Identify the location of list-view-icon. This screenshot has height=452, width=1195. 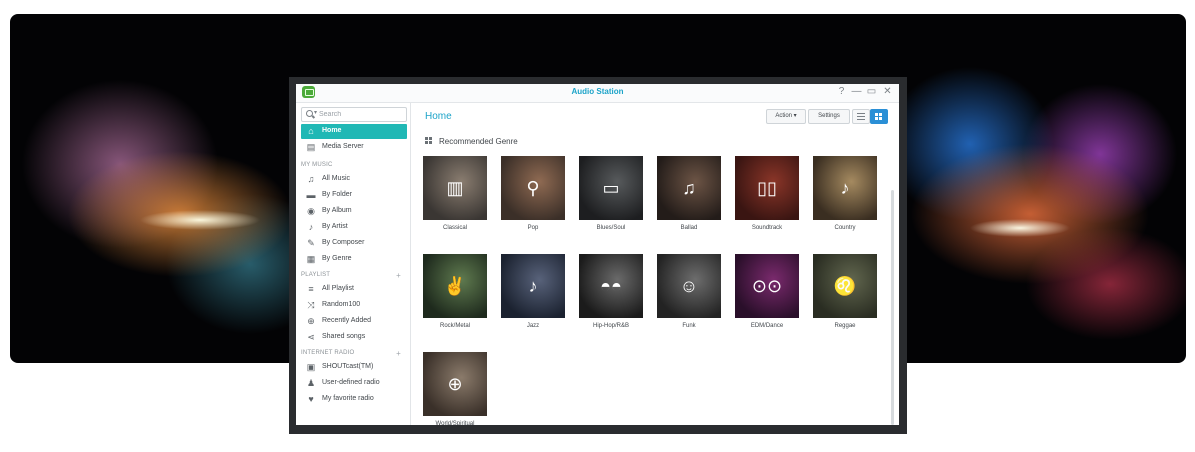
(861, 113).